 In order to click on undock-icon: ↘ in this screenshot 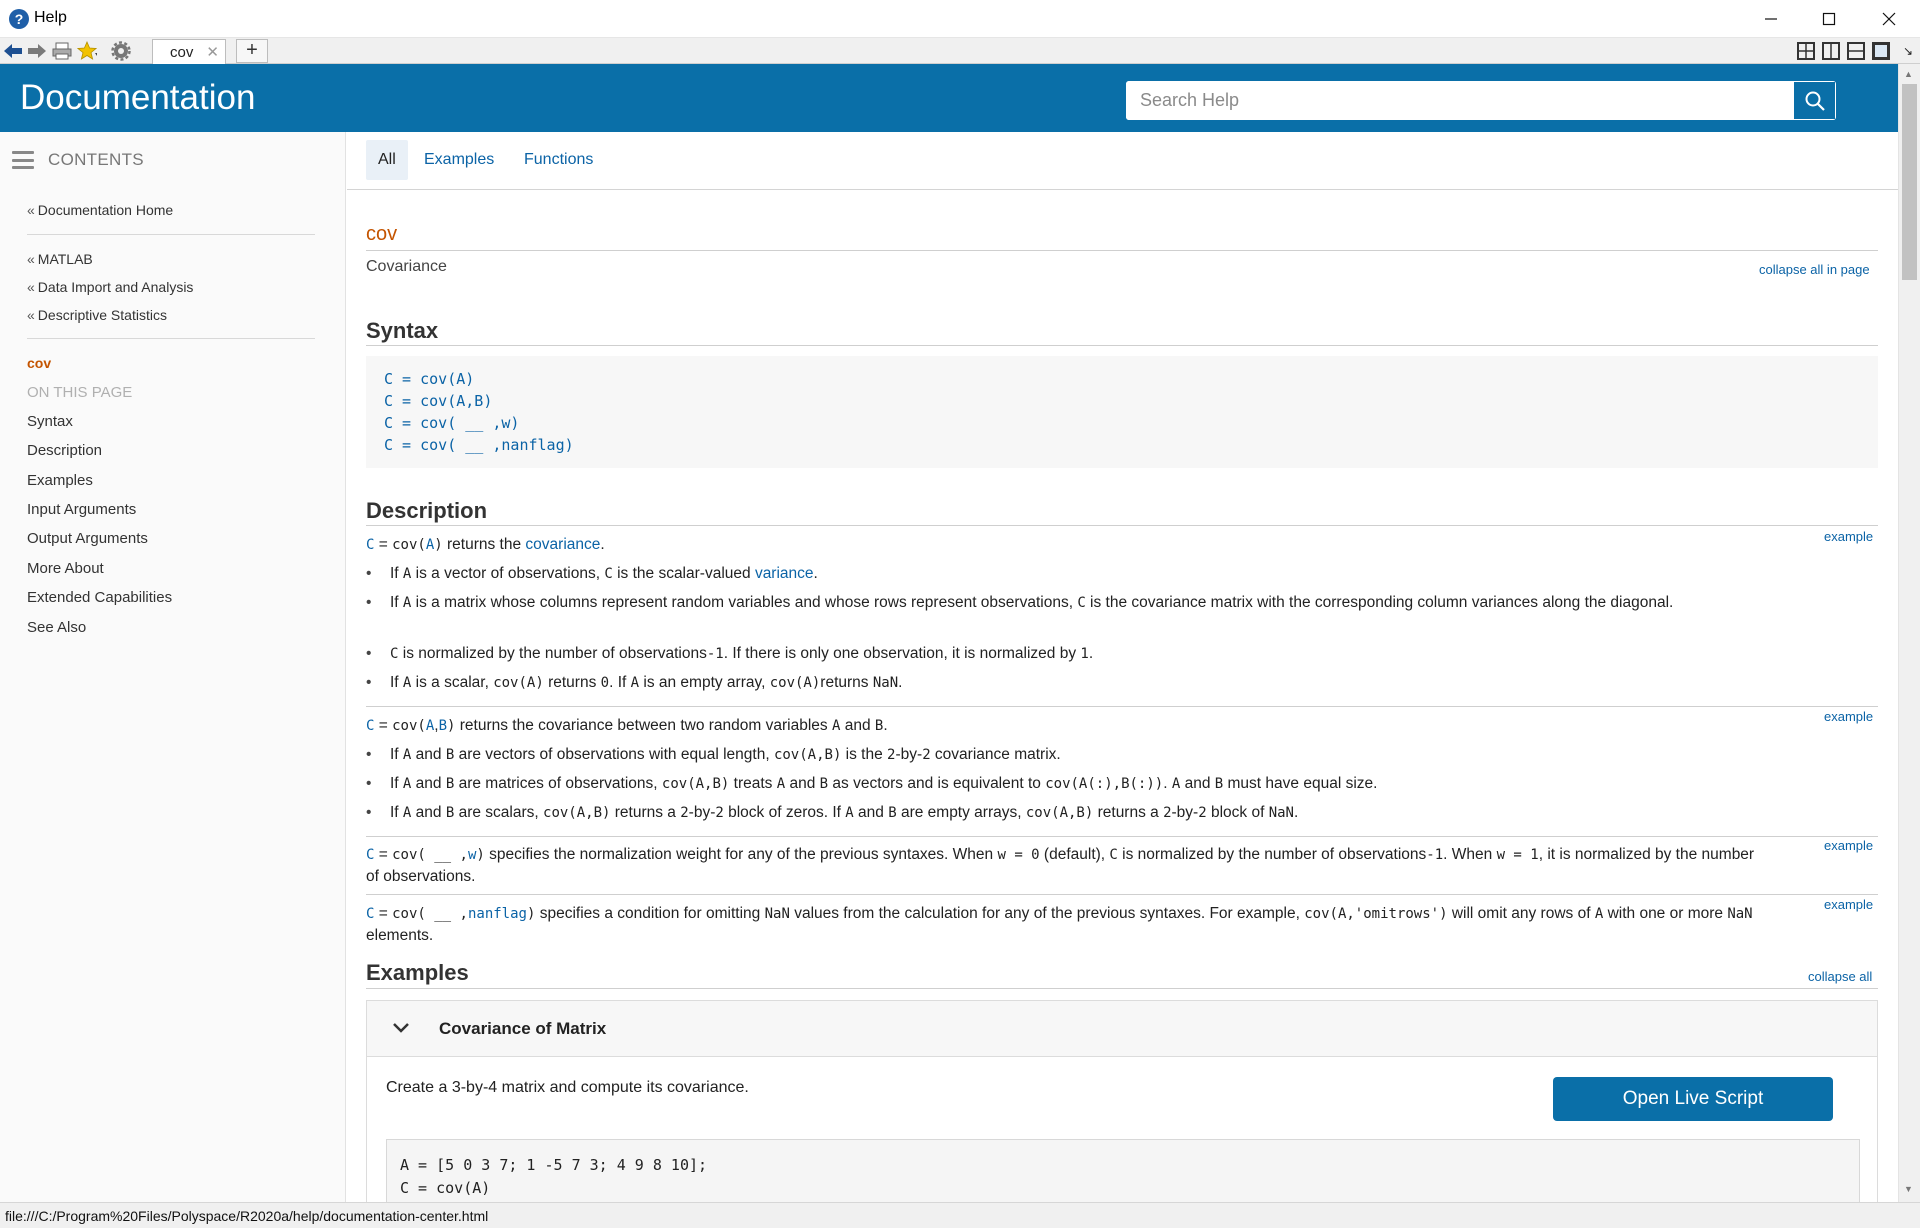, I will do `click(1908, 51)`.